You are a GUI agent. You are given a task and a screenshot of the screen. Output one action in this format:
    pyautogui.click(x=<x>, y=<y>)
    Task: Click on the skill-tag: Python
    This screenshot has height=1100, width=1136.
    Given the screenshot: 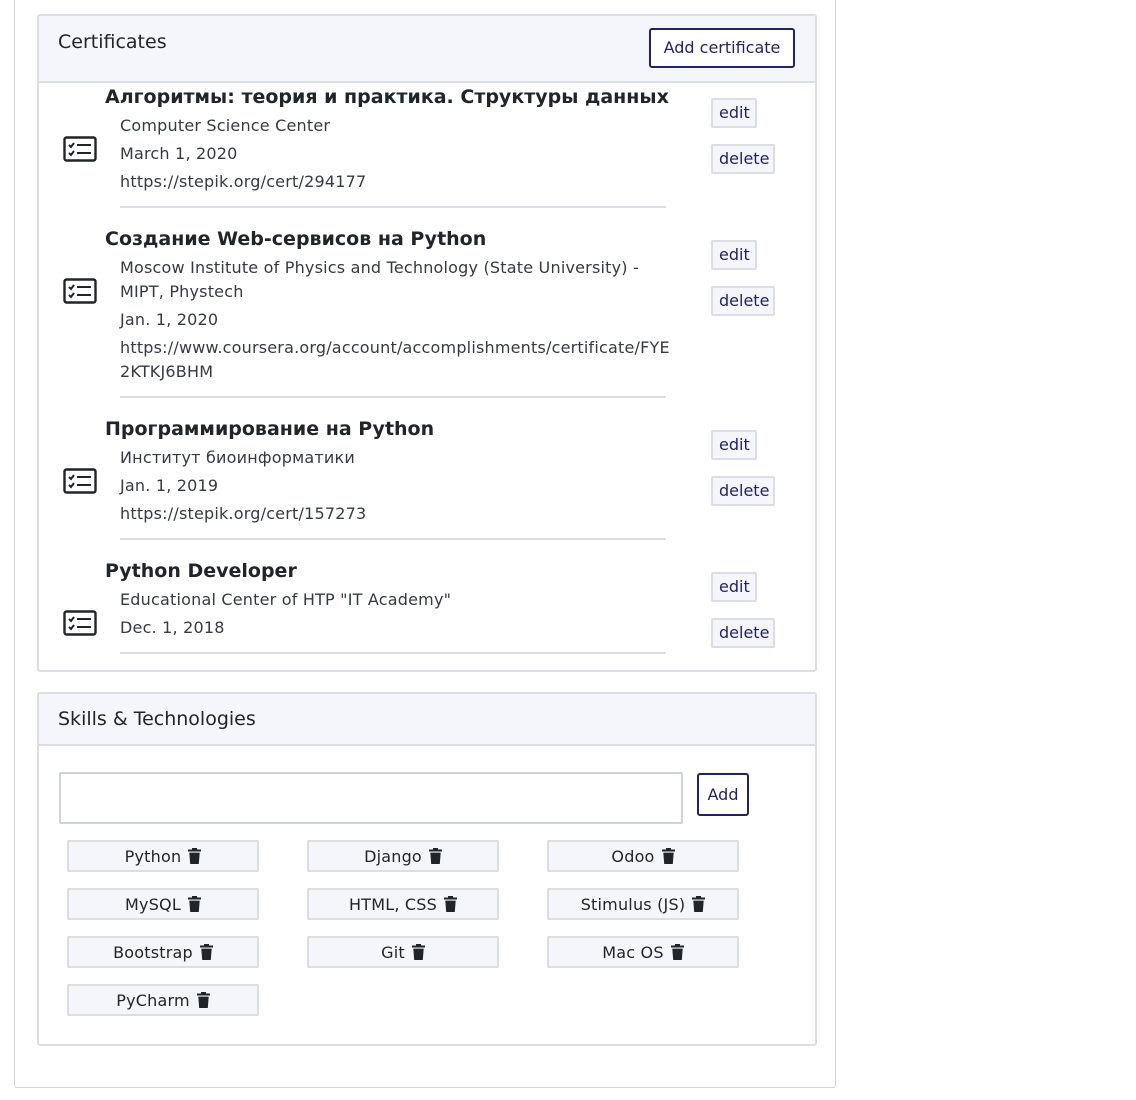 What is the action you would take?
    pyautogui.click(x=163, y=856)
    